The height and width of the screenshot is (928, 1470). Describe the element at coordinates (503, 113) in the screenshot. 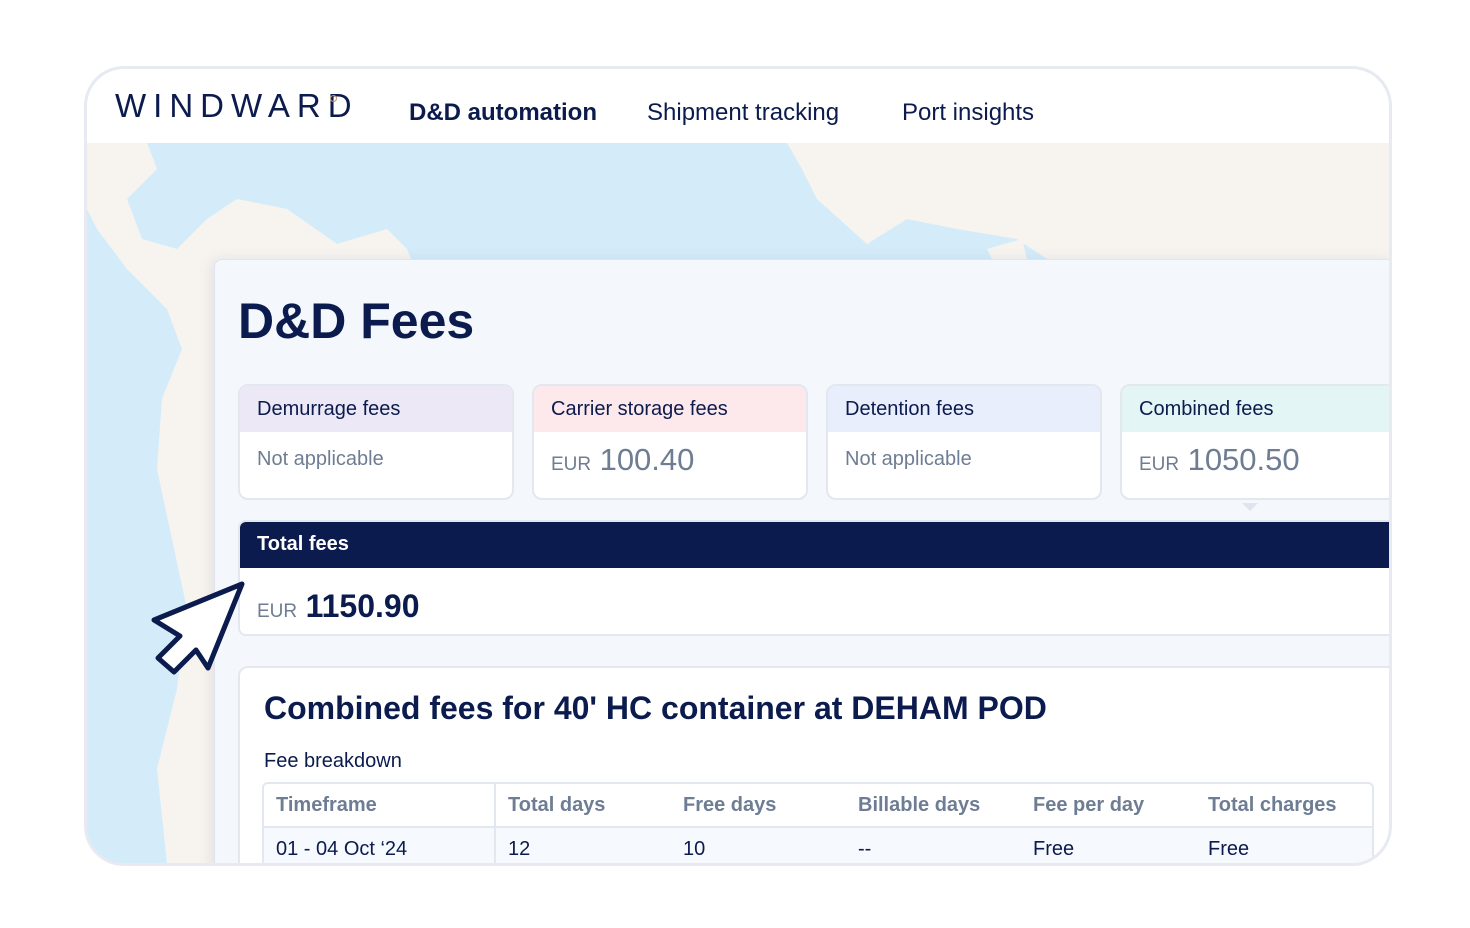

I see `nav-dd-automation: D&D automation` at that location.